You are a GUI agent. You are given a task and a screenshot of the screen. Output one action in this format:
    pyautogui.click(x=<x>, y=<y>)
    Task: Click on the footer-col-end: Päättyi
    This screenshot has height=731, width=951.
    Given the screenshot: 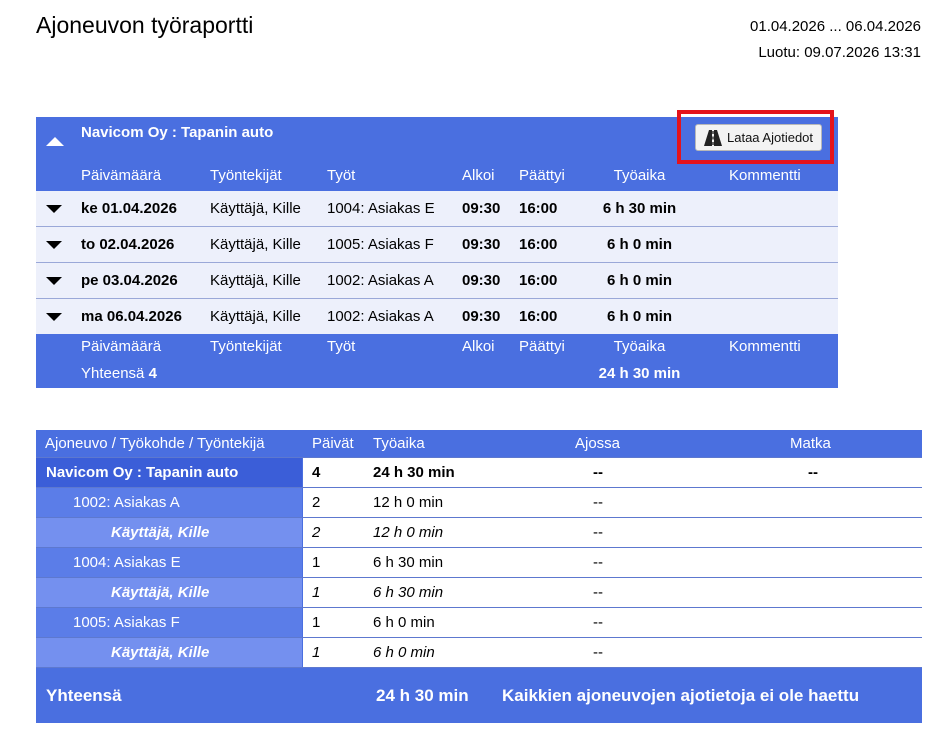 What is the action you would take?
    pyautogui.click(x=542, y=346)
    